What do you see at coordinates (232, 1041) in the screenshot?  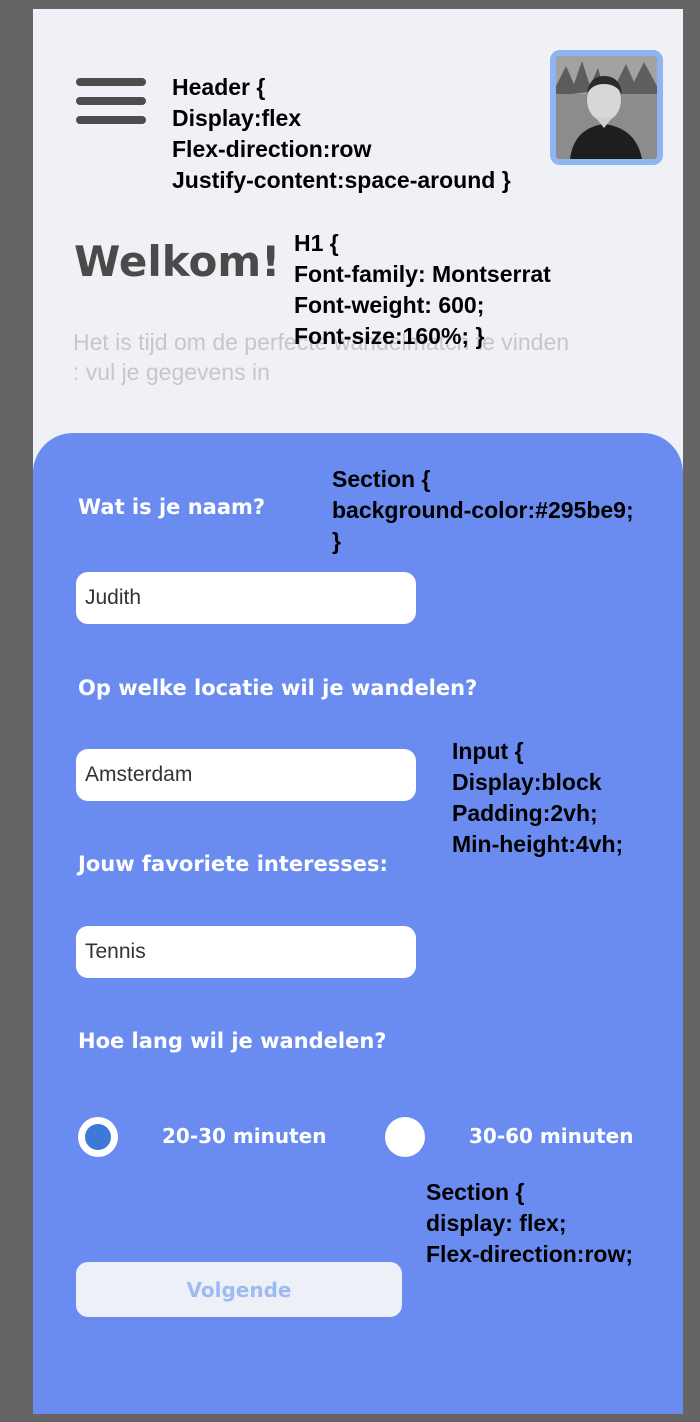 I see `duration-label: Hoe lang wil je wandelen?` at bounding box center [232, 1041].